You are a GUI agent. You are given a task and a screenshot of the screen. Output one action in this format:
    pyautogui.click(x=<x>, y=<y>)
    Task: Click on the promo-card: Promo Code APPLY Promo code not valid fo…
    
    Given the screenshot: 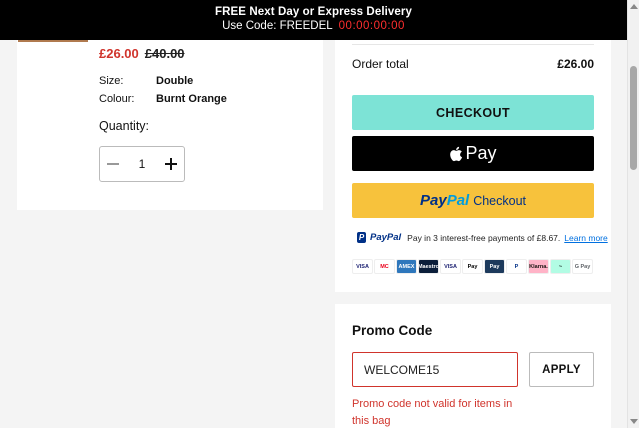 What is the action you would take?
    pyautogui.click(x=473, y=366)
    